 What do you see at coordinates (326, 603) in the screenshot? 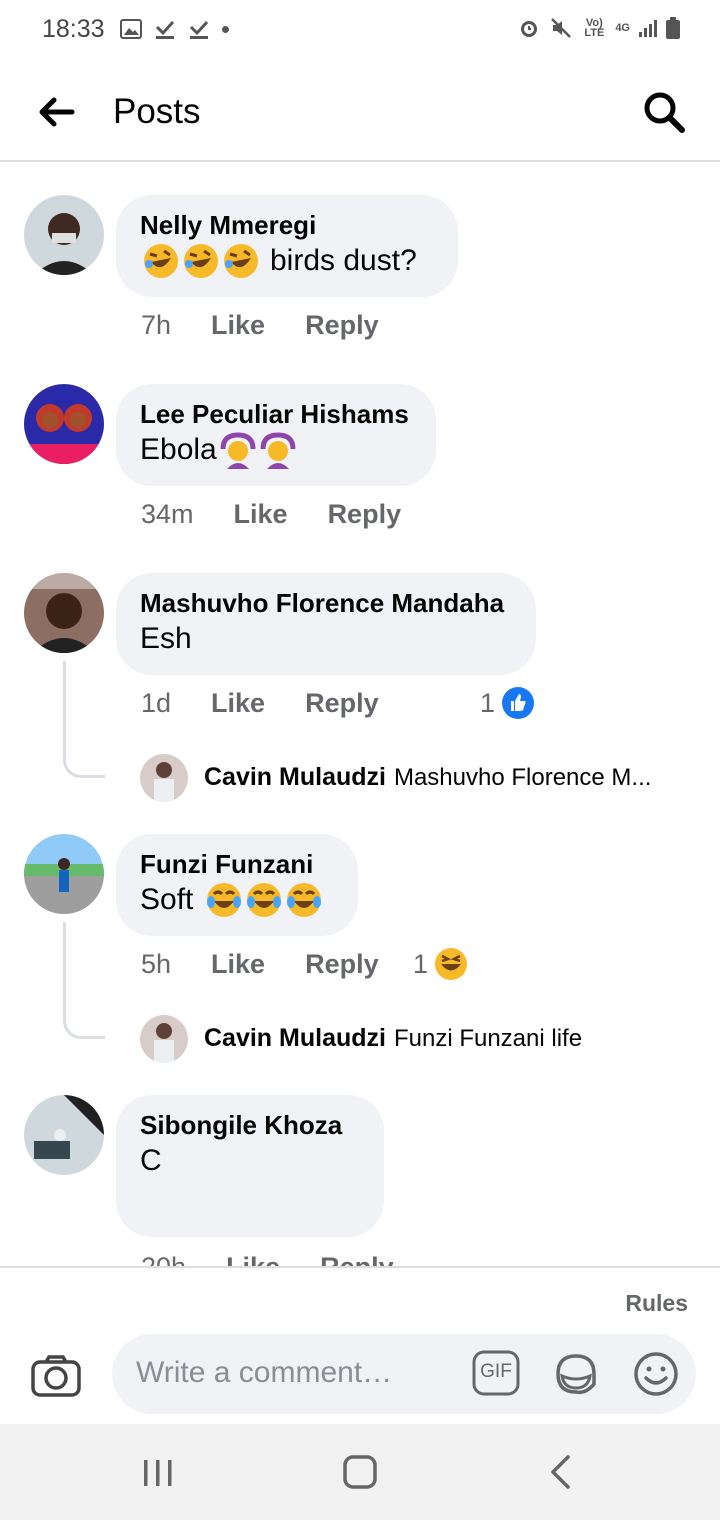
I see `comment-author: Mashuvho Florence Mandaha` at bounding box center [326, 603].